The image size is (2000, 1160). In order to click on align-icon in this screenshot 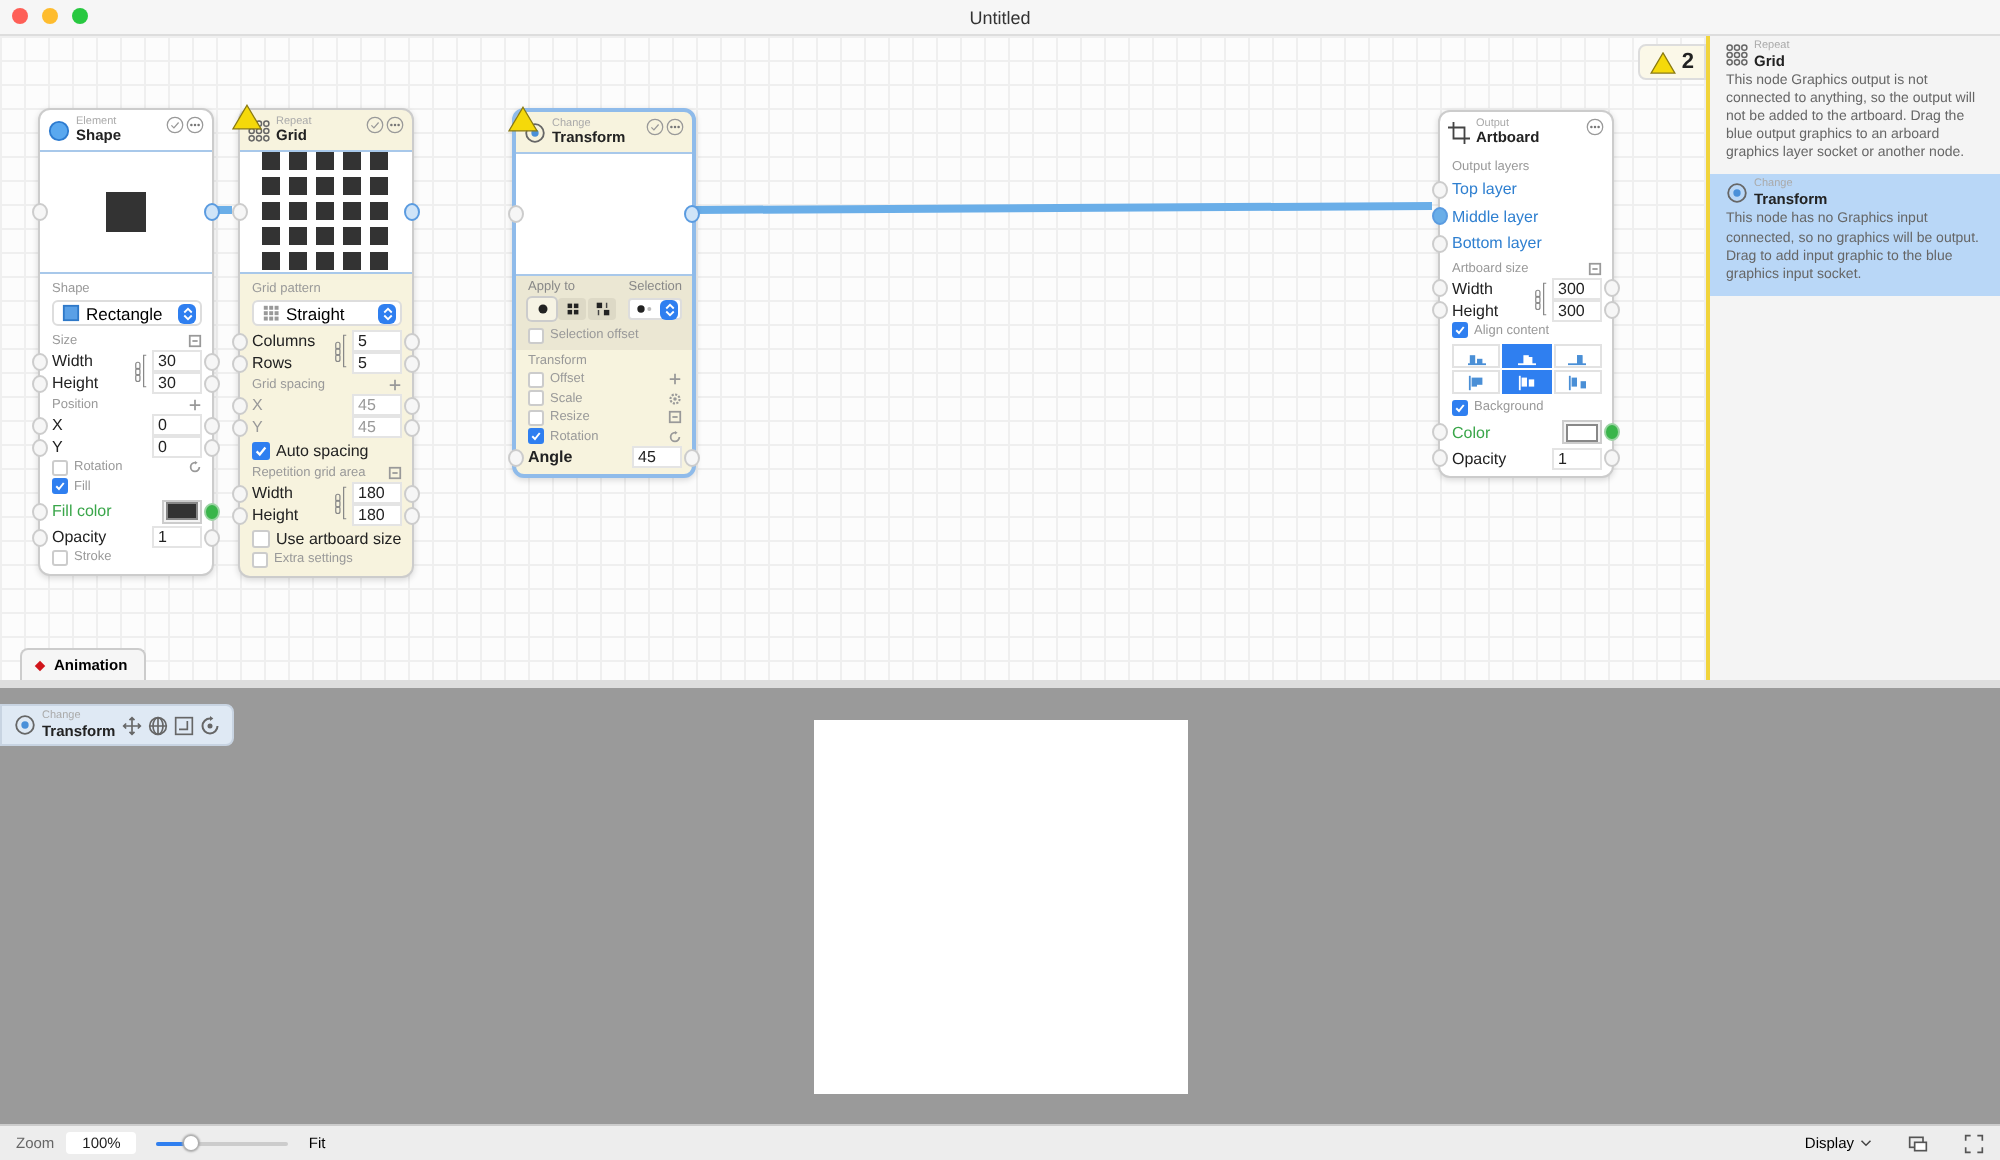, I will do `click(1526, 382)`.